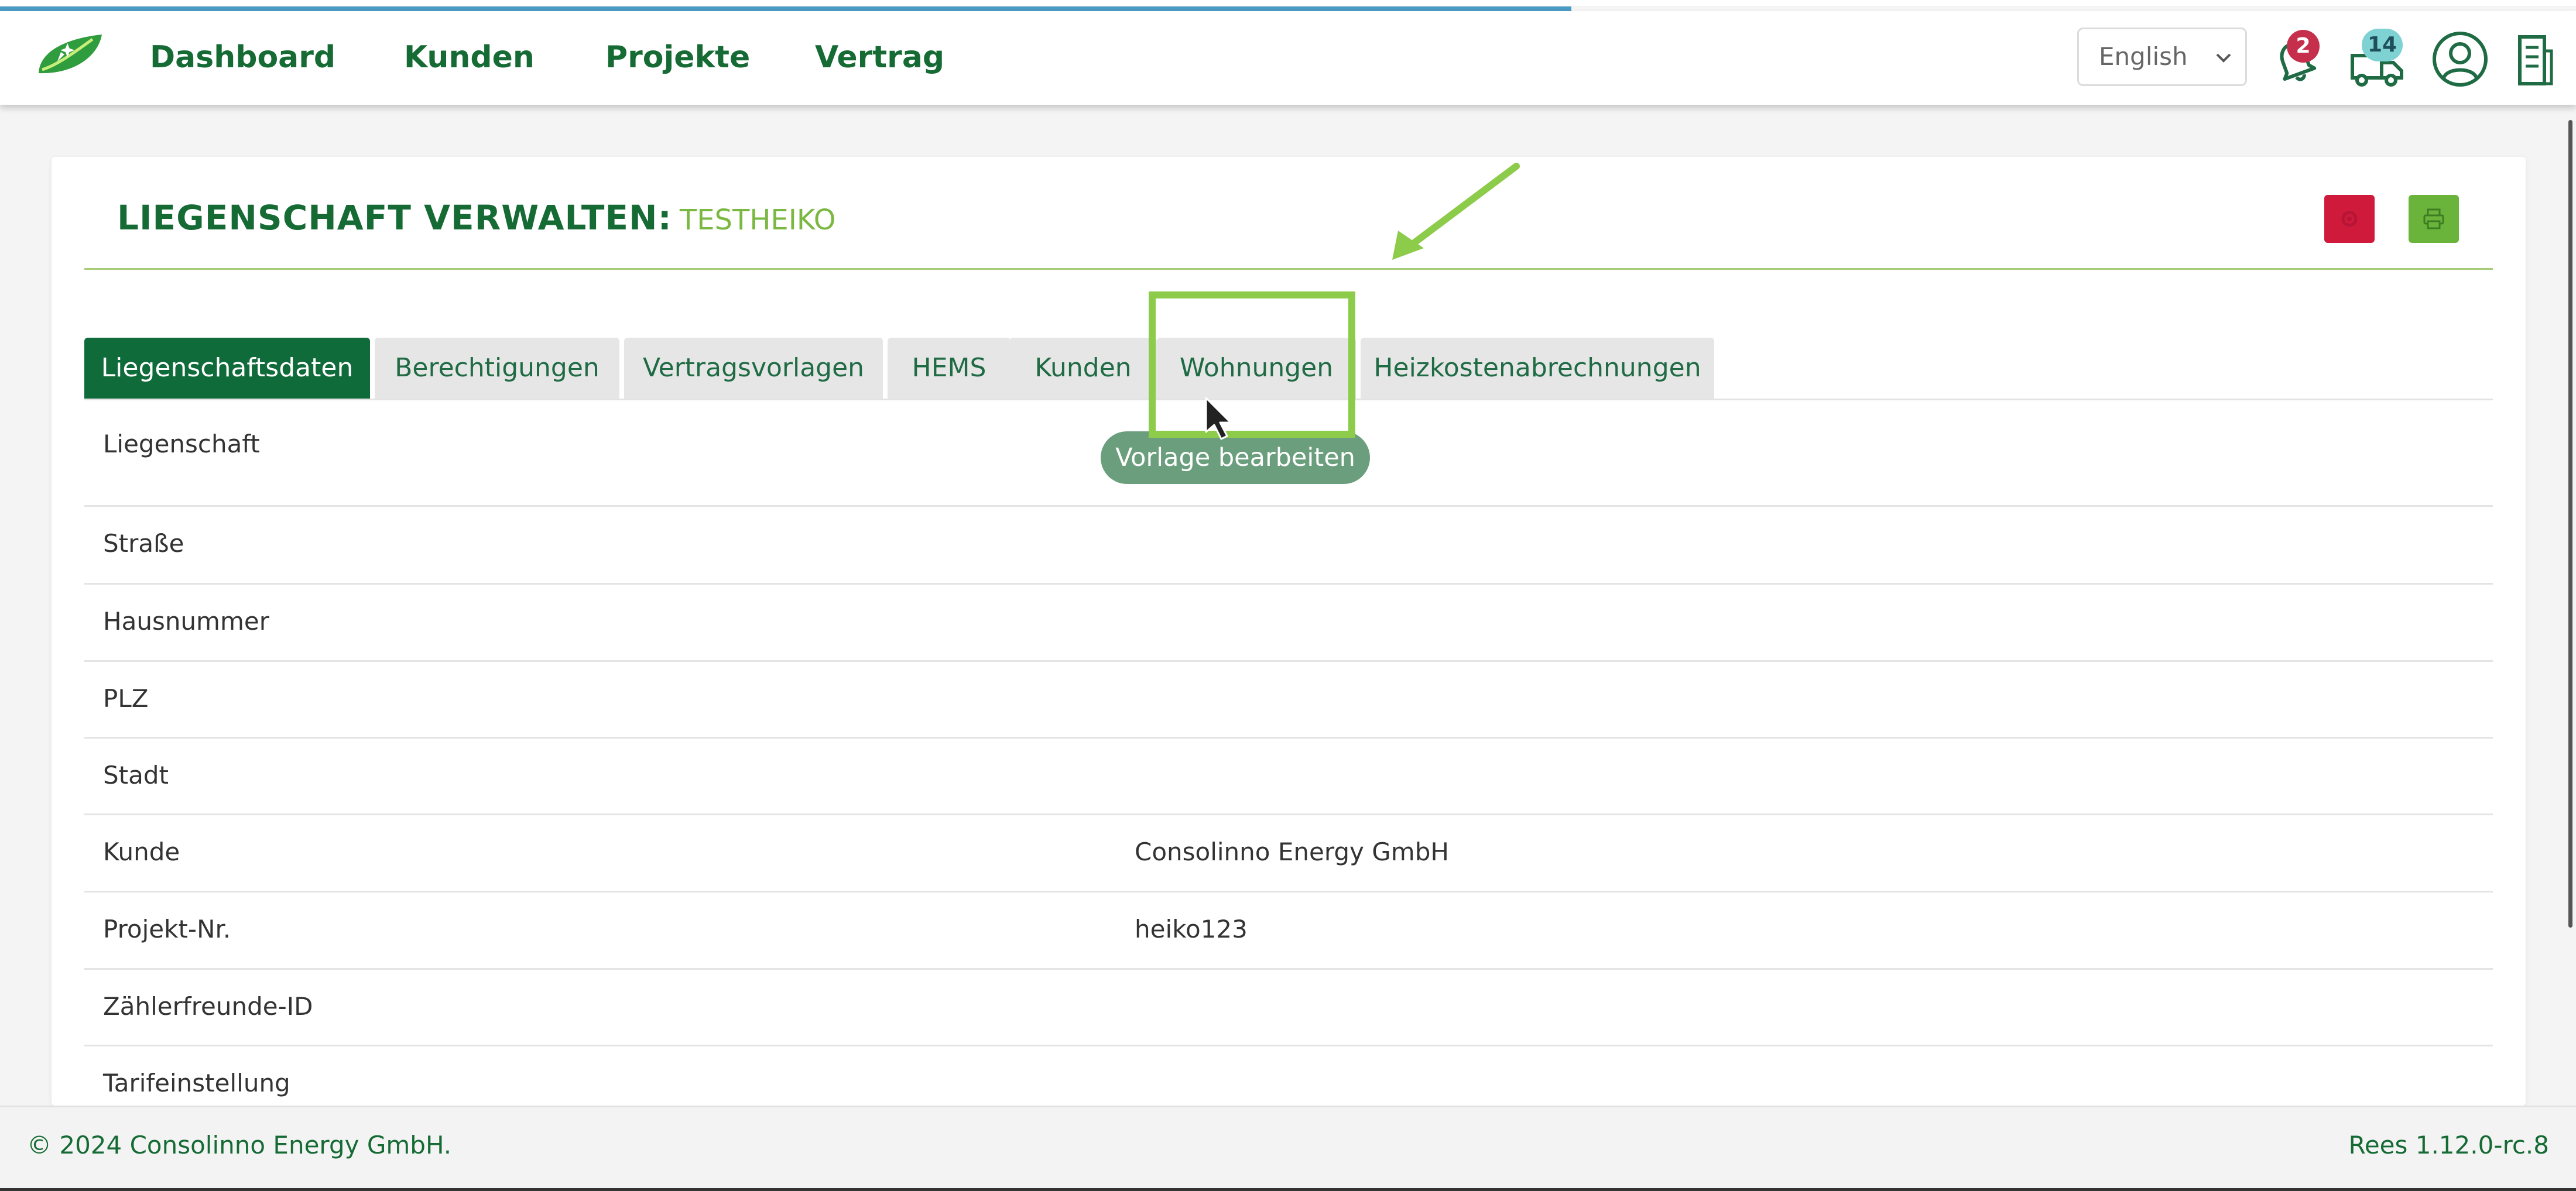 Image resolution: width=2576 pixels, height=1191 pixels. What do you see at coordinates (785, 8) in the screenshot?
I see `loading-progress-bar` at bounding box center [785, 8].